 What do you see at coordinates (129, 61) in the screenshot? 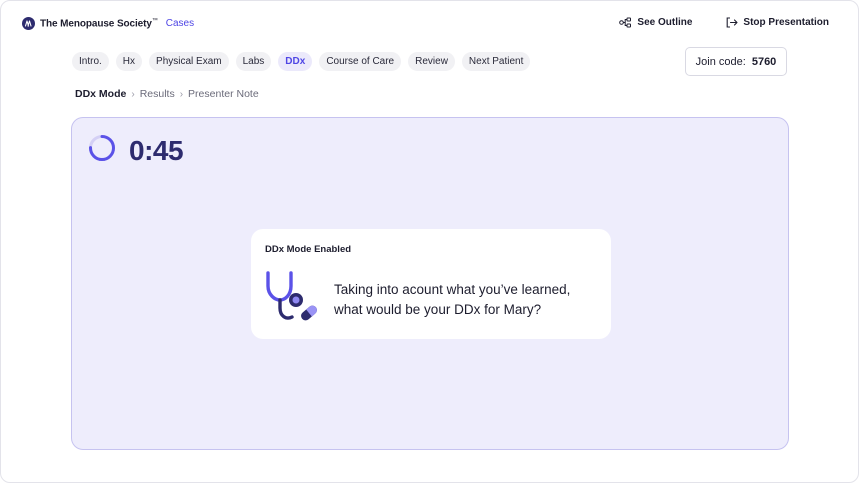
I see `tab-hx: Hx` at bounding box center [129, 61].